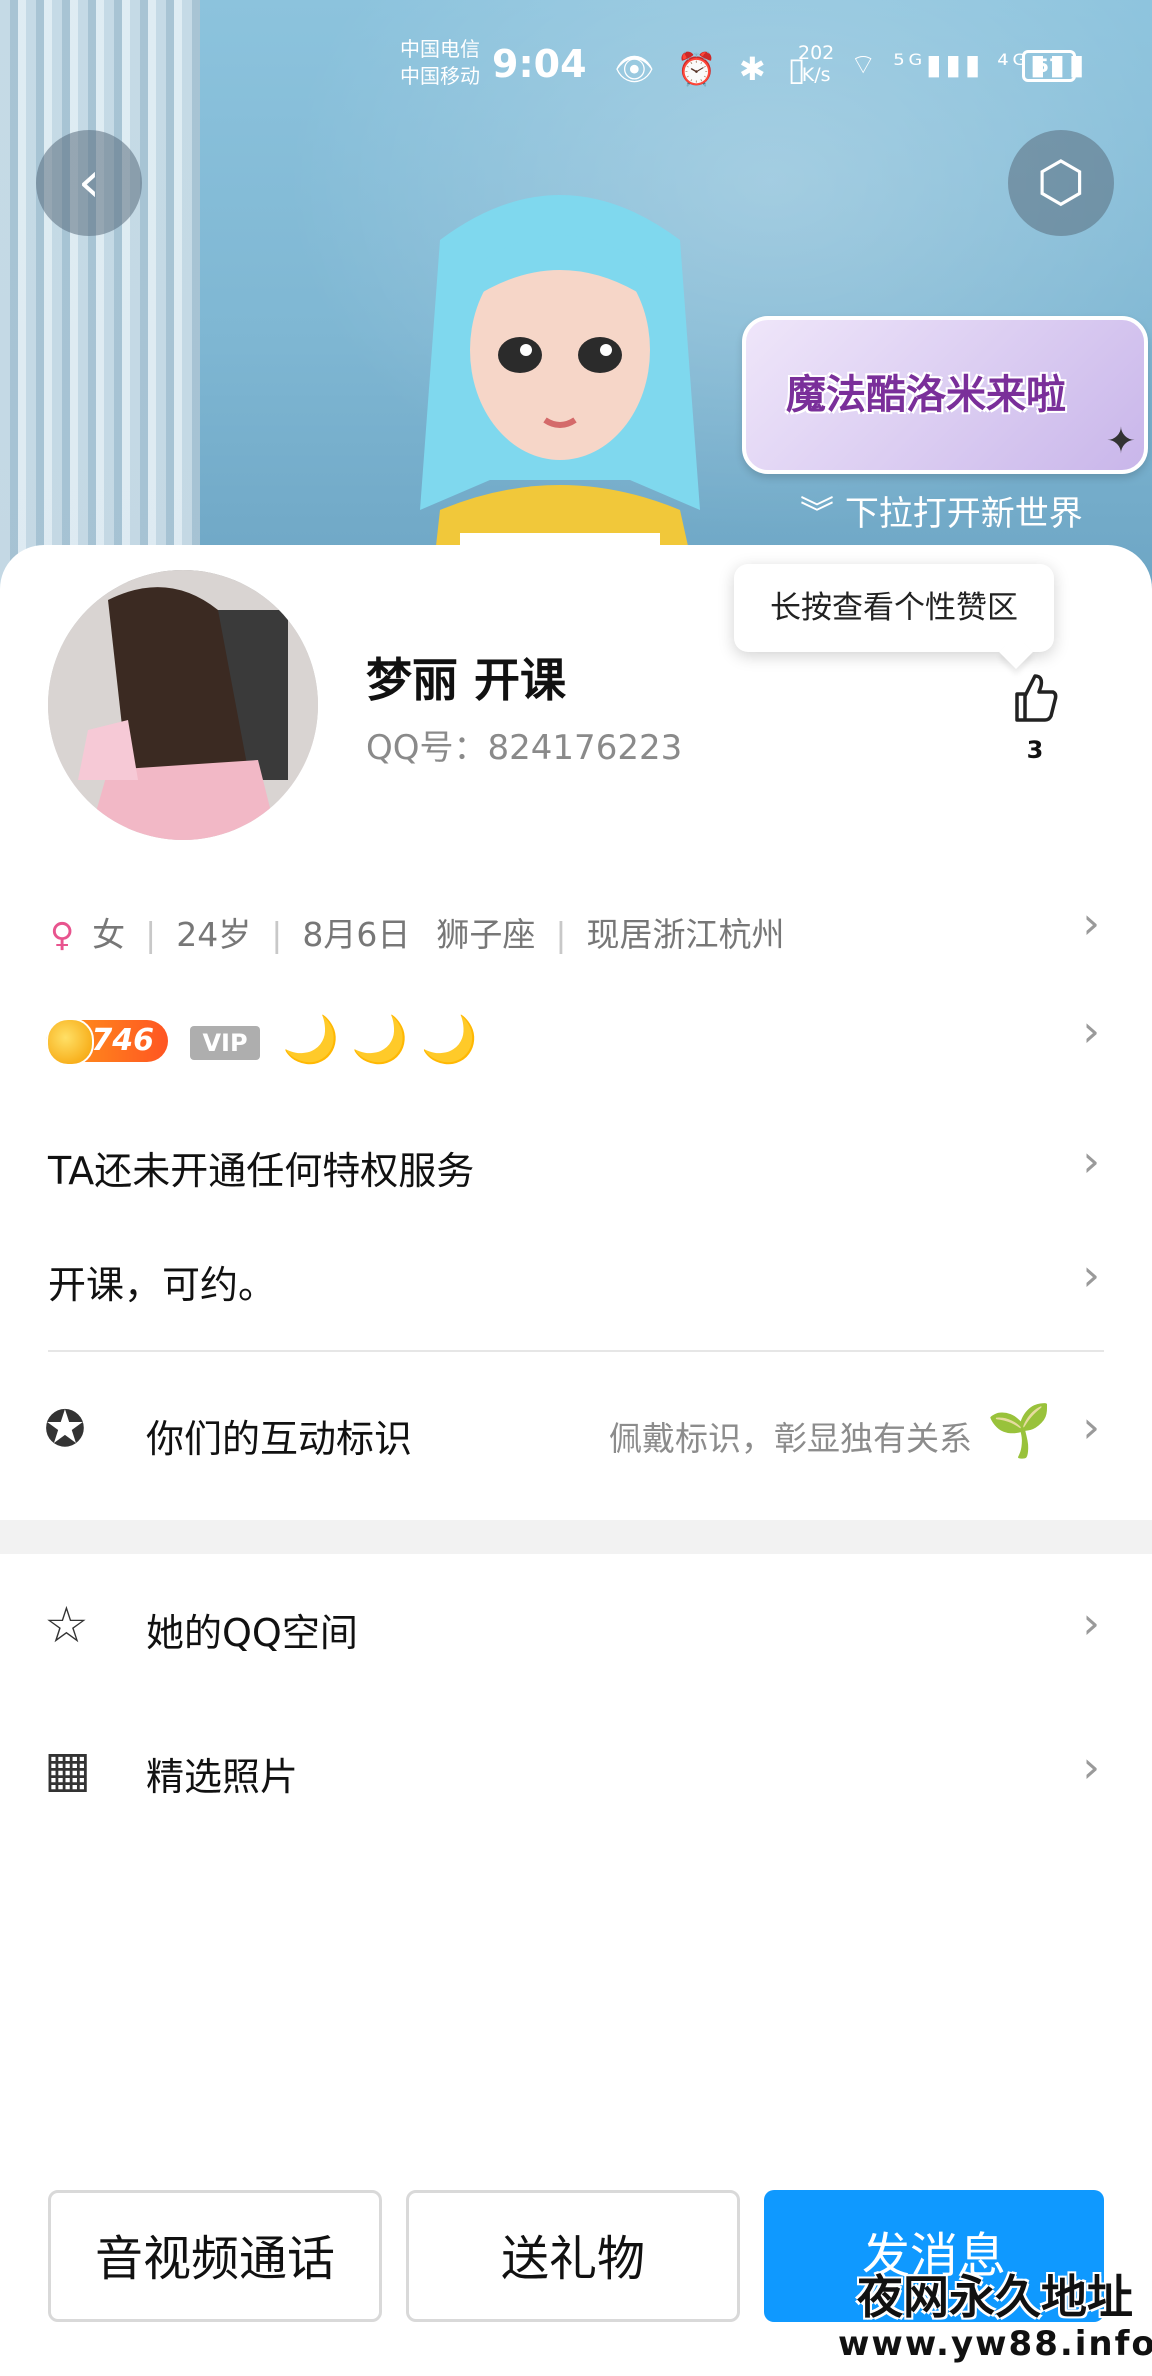 Image resolution: width=1152 pixels, height=2376 pixels. What do you see at coordinates (816, 75) in the screenshot?
I see `net-speed-unit: K/s` at bounding box center [816, 75].